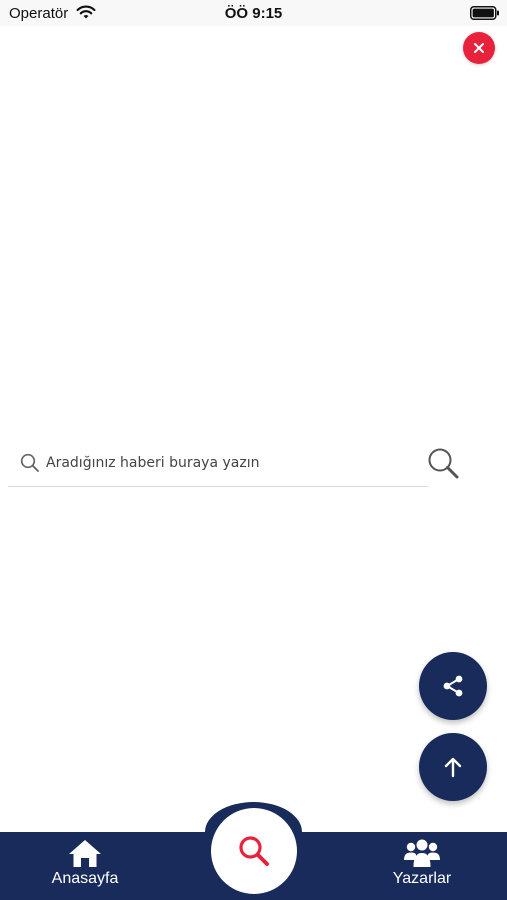 The height and width of the screenshot is (900, 507). Describe the element at coordinates (422, 878) in the screenshot. I see `nav-label-authors: Yazarlar` at that location.